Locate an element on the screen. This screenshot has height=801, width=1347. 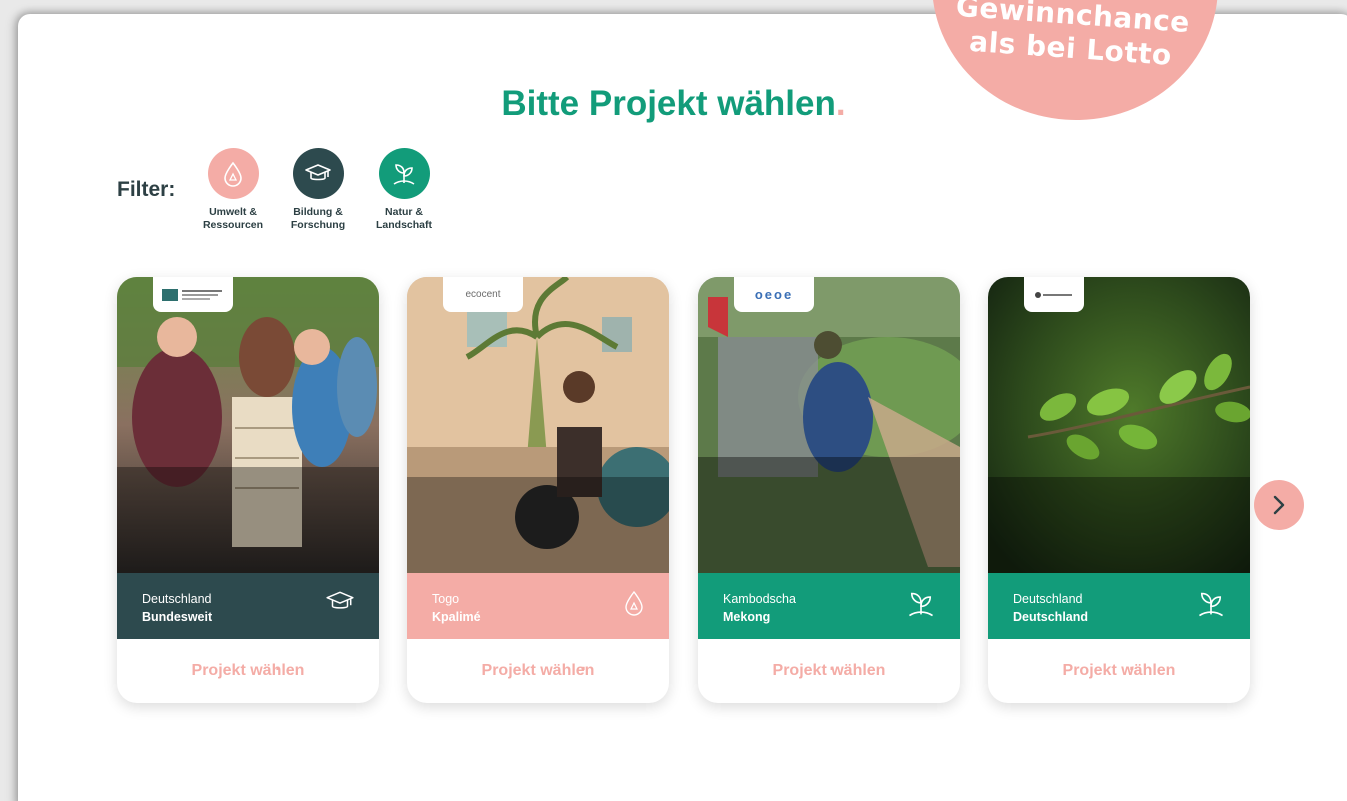
project-region: Deutschland is located at coordinates (1051, 617).